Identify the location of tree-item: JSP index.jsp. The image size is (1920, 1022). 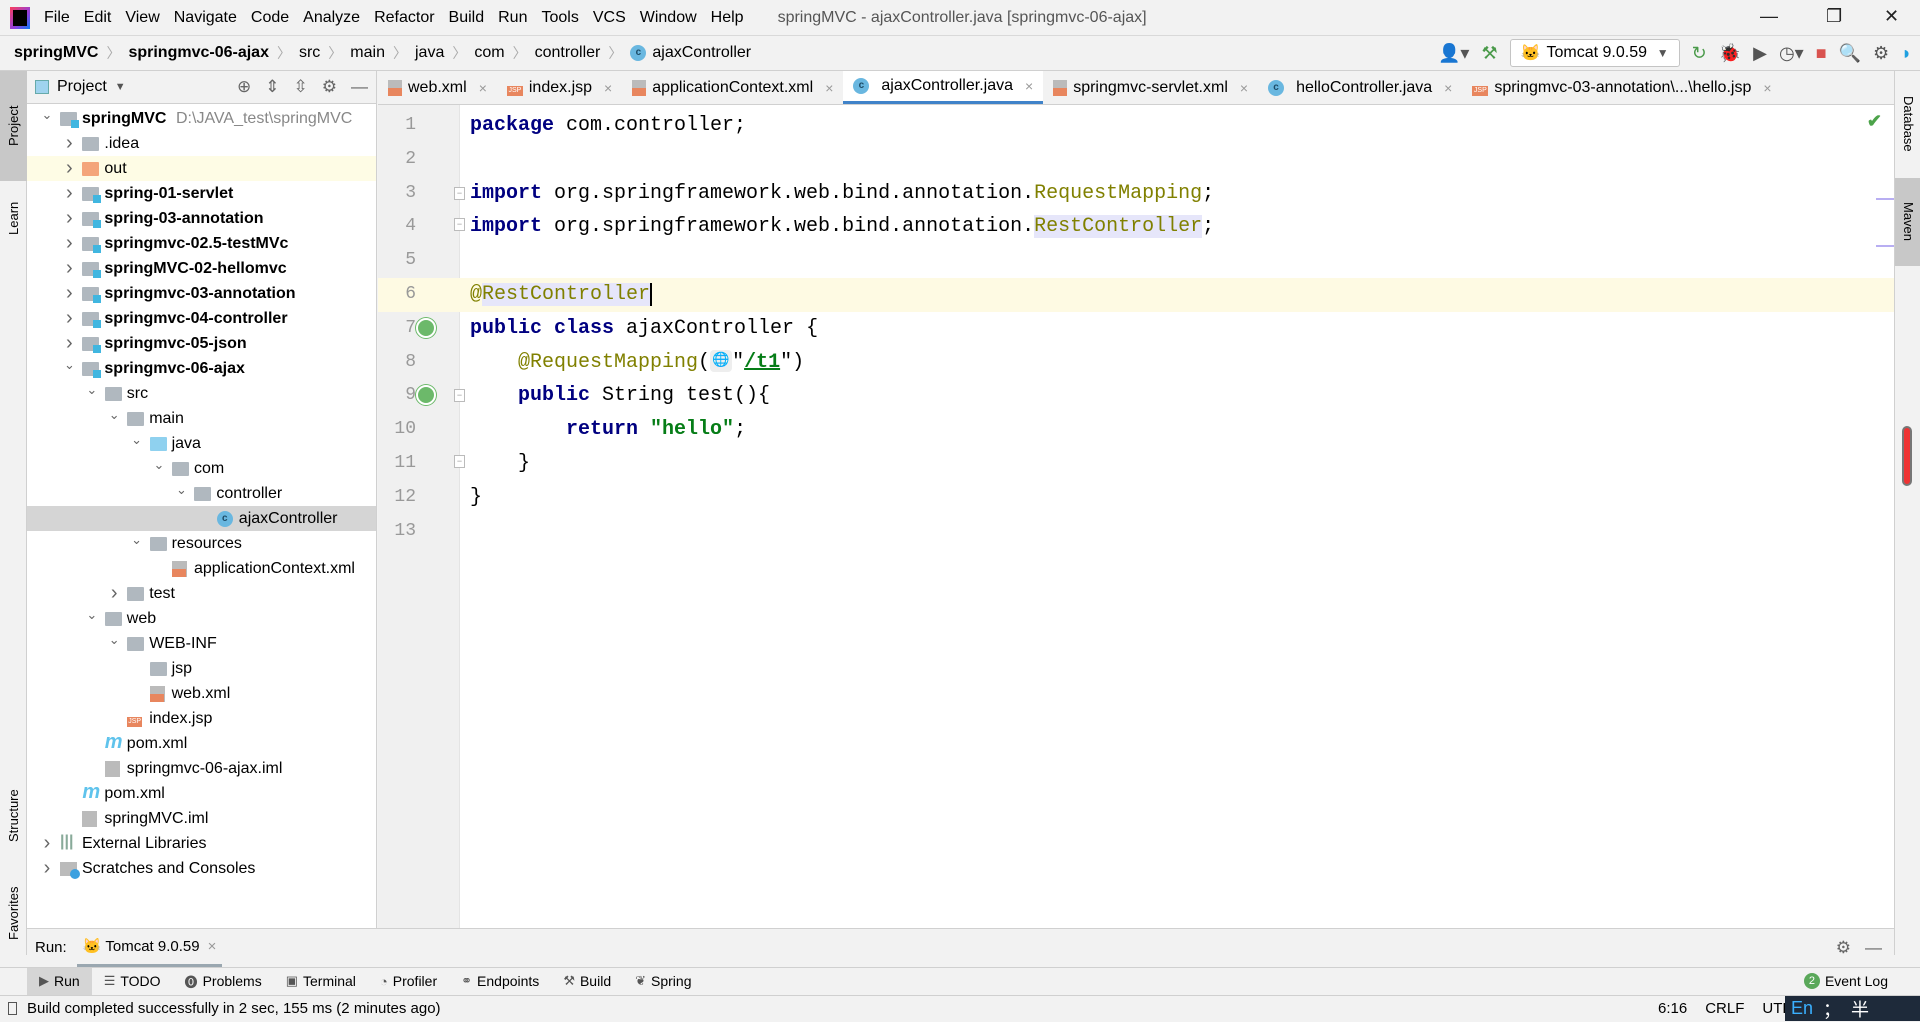
(201, 718).